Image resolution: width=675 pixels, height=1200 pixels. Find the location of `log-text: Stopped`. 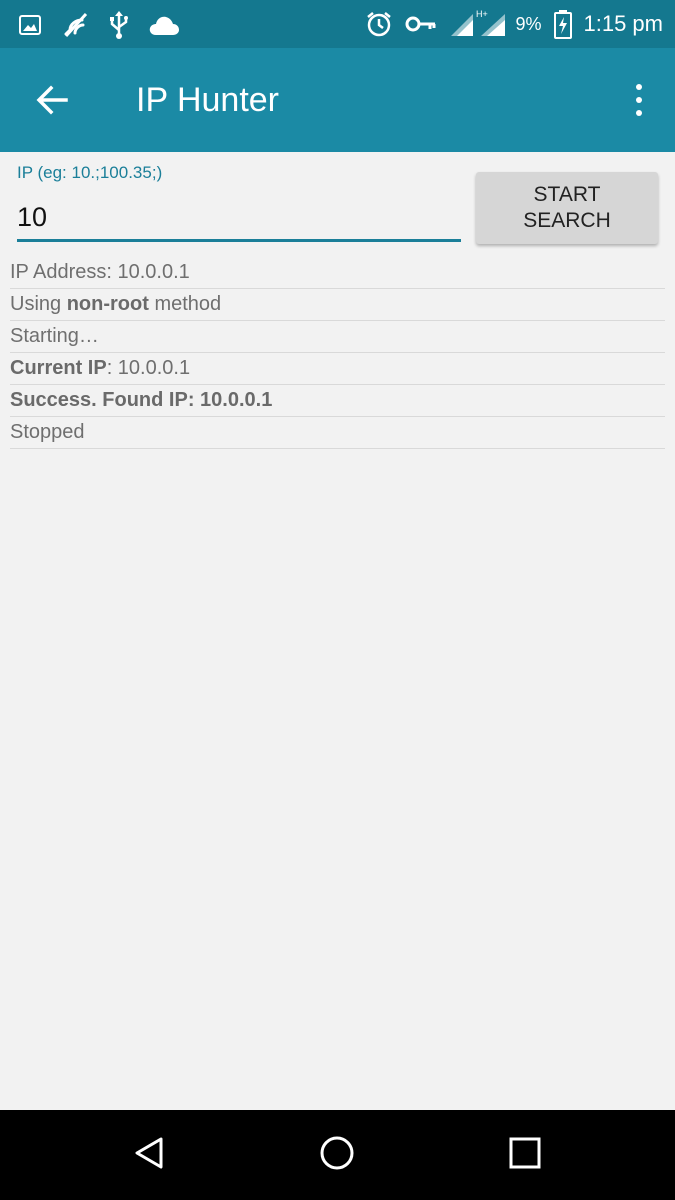

log-text: Stopped is located at coordinates (47, 432).